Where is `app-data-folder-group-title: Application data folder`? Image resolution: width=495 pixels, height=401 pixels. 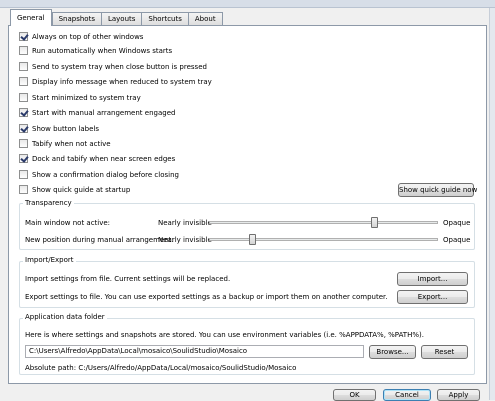
app-data-folder-group-title: Application data folder is located at coordinates (65, 317).